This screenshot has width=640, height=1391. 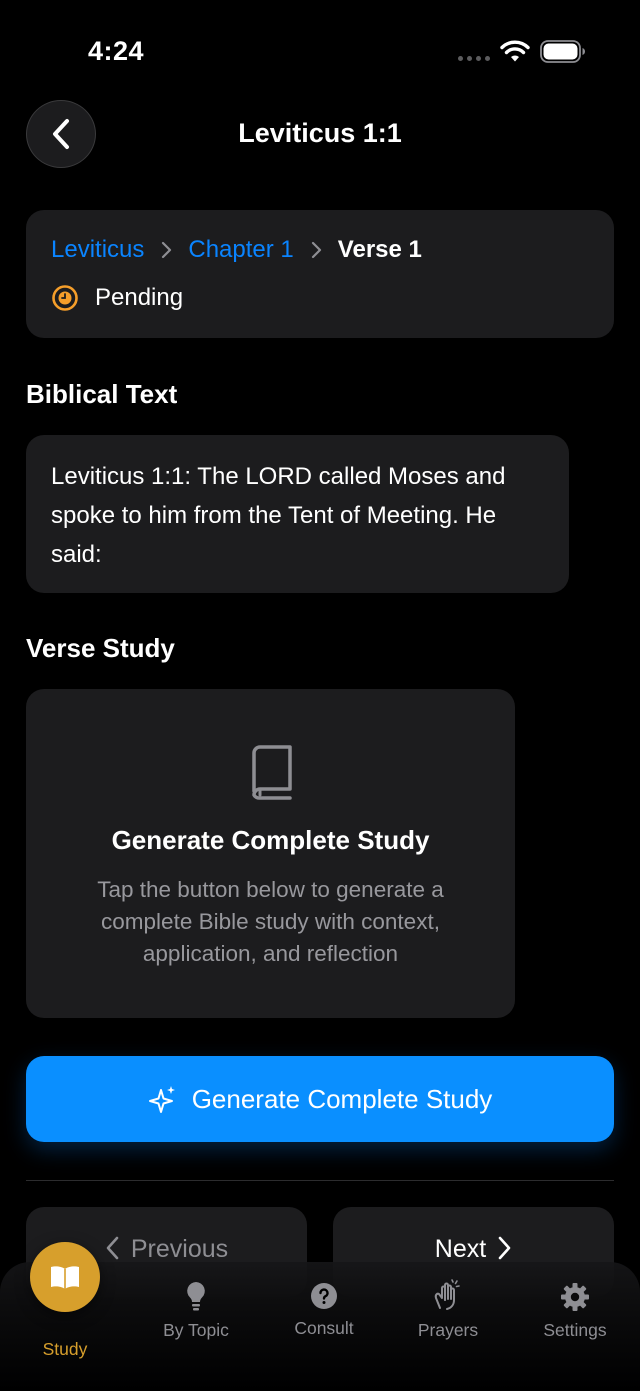 What do you see at coordinates (65, 1349) in the screenshot?
I see `tab-study-label: Study` at bounding box center [65, 1349].